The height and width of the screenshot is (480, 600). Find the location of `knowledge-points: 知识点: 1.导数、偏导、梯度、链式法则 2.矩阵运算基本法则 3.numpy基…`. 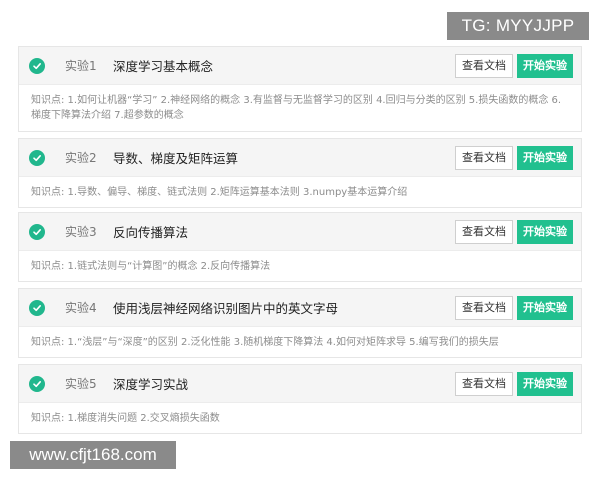

knowledge-points: 知识点: 1.导数、偏导、梯度、链式法则 2.矩阵运算基本法则 3.numpy基… is located at coordinates (219, 192).